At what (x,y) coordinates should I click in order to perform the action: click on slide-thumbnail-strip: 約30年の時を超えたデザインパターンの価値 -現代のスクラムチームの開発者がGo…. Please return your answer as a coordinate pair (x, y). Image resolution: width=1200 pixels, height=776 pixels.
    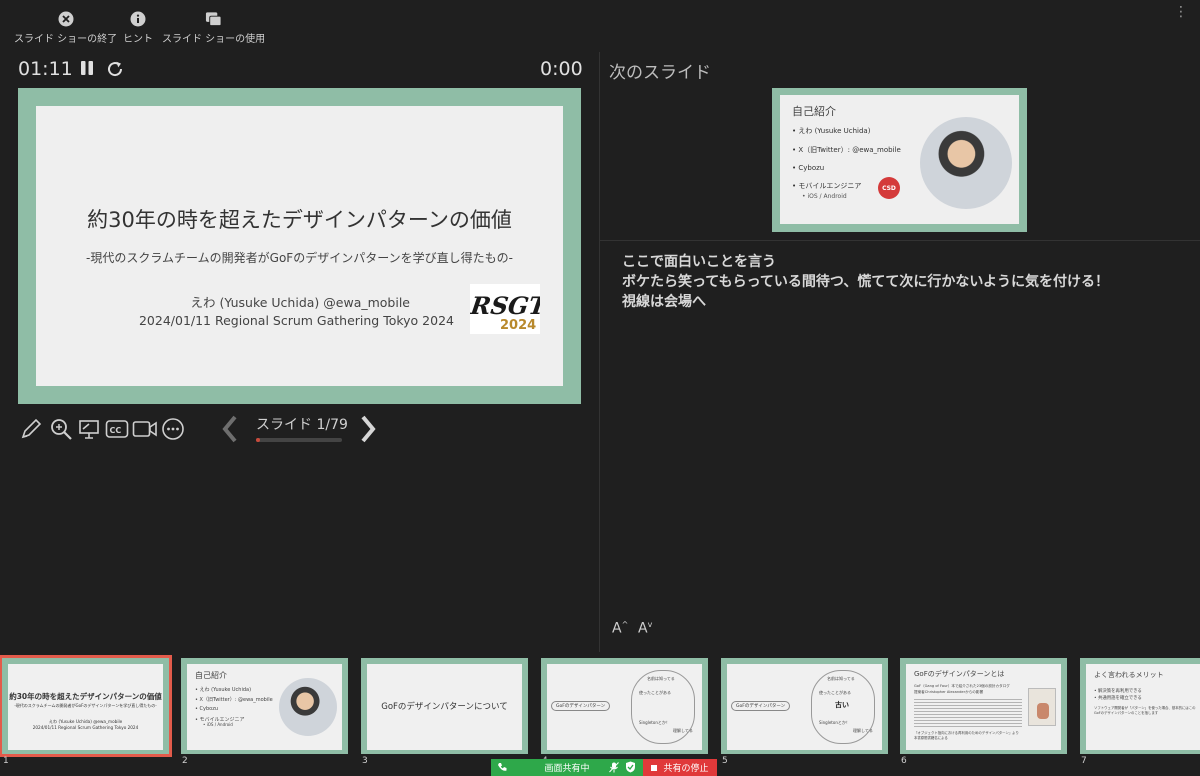
    Looking at the image, I should click on (600, 710).